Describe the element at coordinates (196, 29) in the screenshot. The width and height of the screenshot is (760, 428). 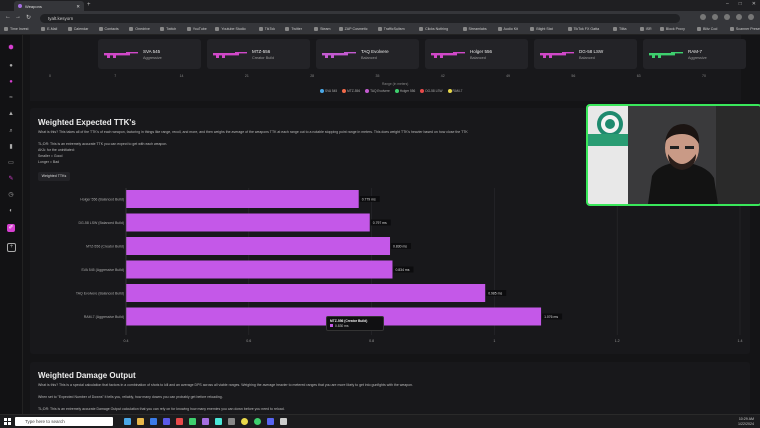
I see `bookmark-item: YouTube` at that location.